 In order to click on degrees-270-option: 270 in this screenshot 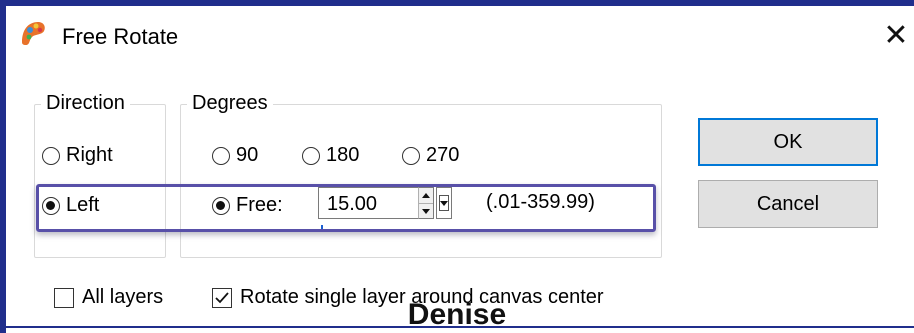, I will do `click(430, 155)`.